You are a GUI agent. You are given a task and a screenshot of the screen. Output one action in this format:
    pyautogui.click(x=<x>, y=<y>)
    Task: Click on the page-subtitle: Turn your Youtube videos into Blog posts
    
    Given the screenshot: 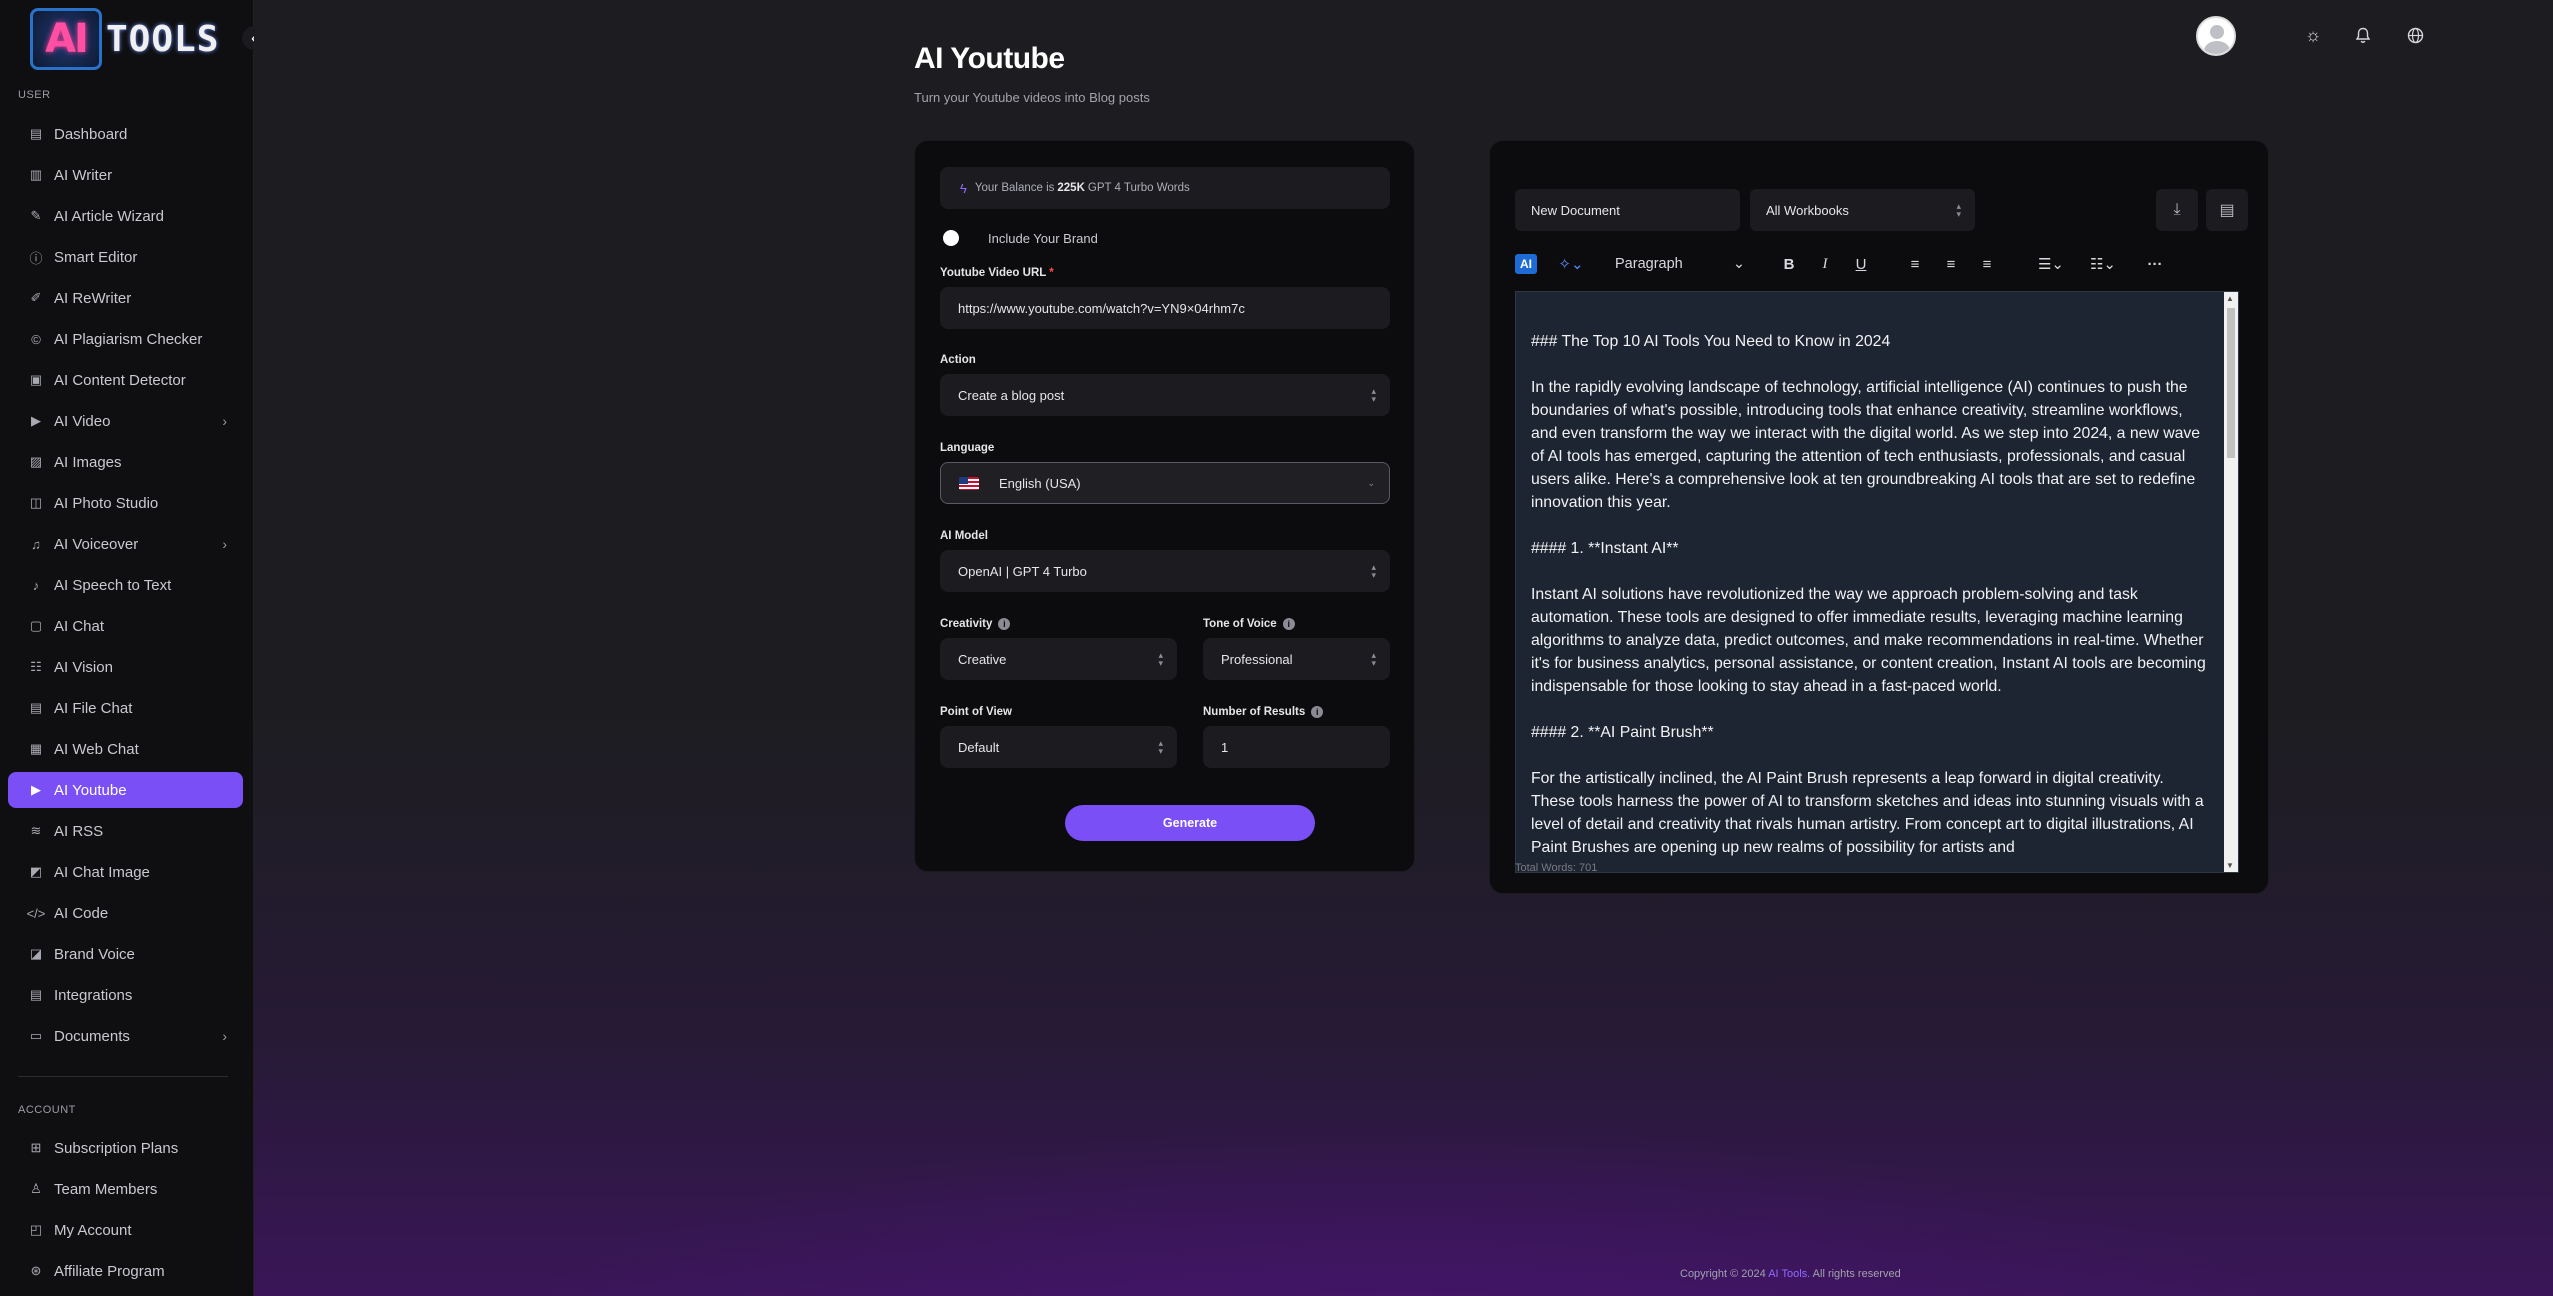 What is the action you would take?
    pyautogui.click(x=1032, y=97)
    